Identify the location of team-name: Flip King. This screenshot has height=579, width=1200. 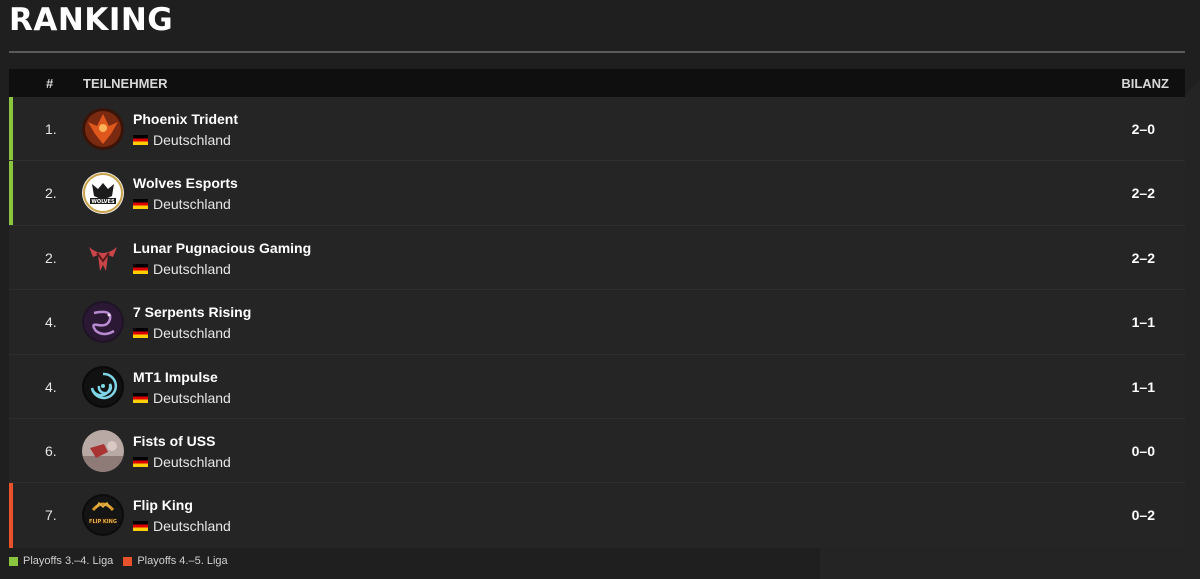
(163, 505).